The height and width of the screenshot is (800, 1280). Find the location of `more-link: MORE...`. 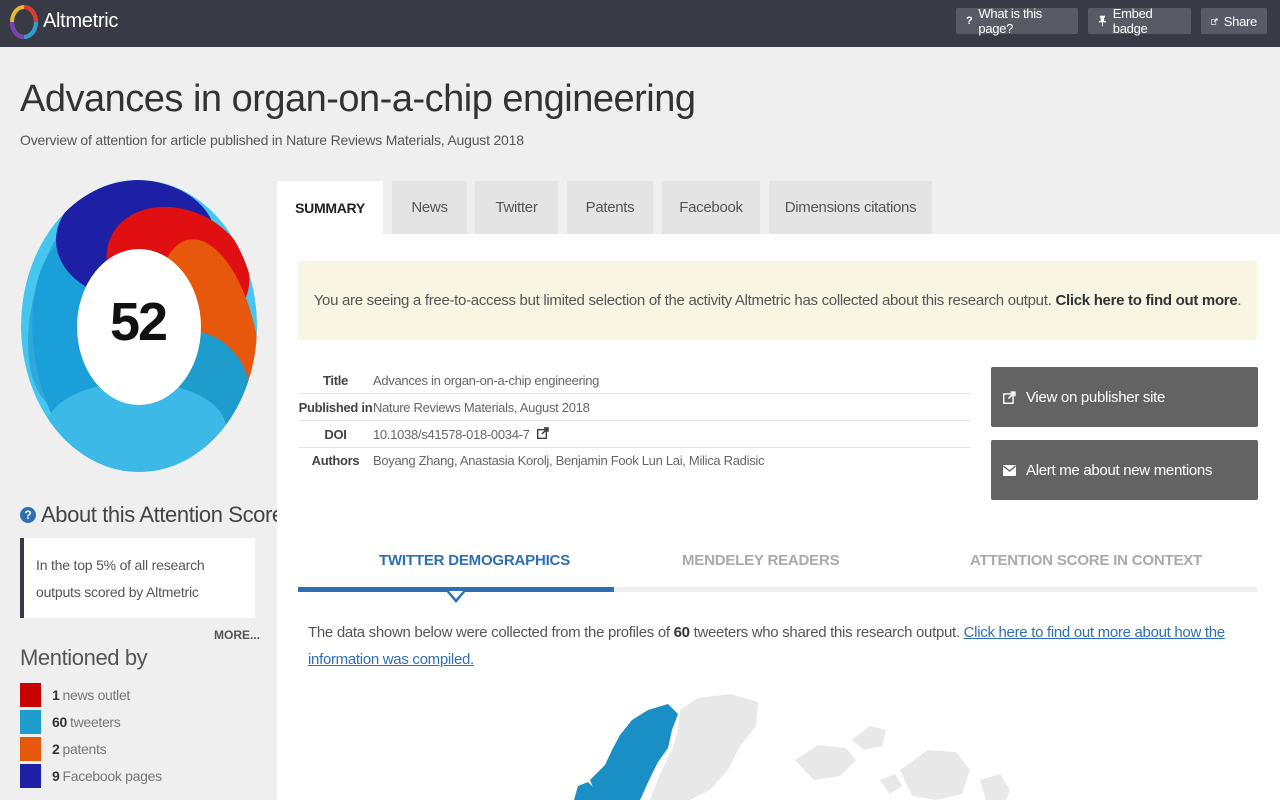

more-link: MORE... is located at coordinates (237, 635).